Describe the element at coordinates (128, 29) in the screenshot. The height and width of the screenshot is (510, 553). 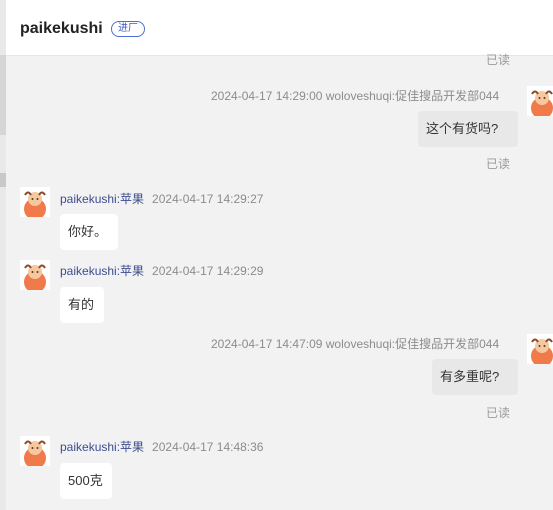
I see `status-badge: 进厂` at that location.